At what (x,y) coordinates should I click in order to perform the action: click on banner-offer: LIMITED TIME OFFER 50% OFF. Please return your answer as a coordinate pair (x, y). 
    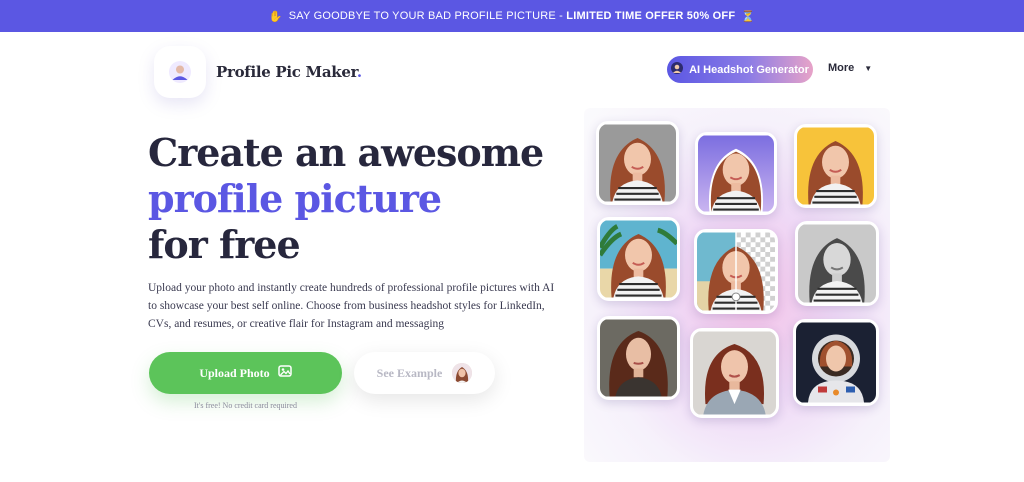
    Looking at the image, I should click on (651, 16).